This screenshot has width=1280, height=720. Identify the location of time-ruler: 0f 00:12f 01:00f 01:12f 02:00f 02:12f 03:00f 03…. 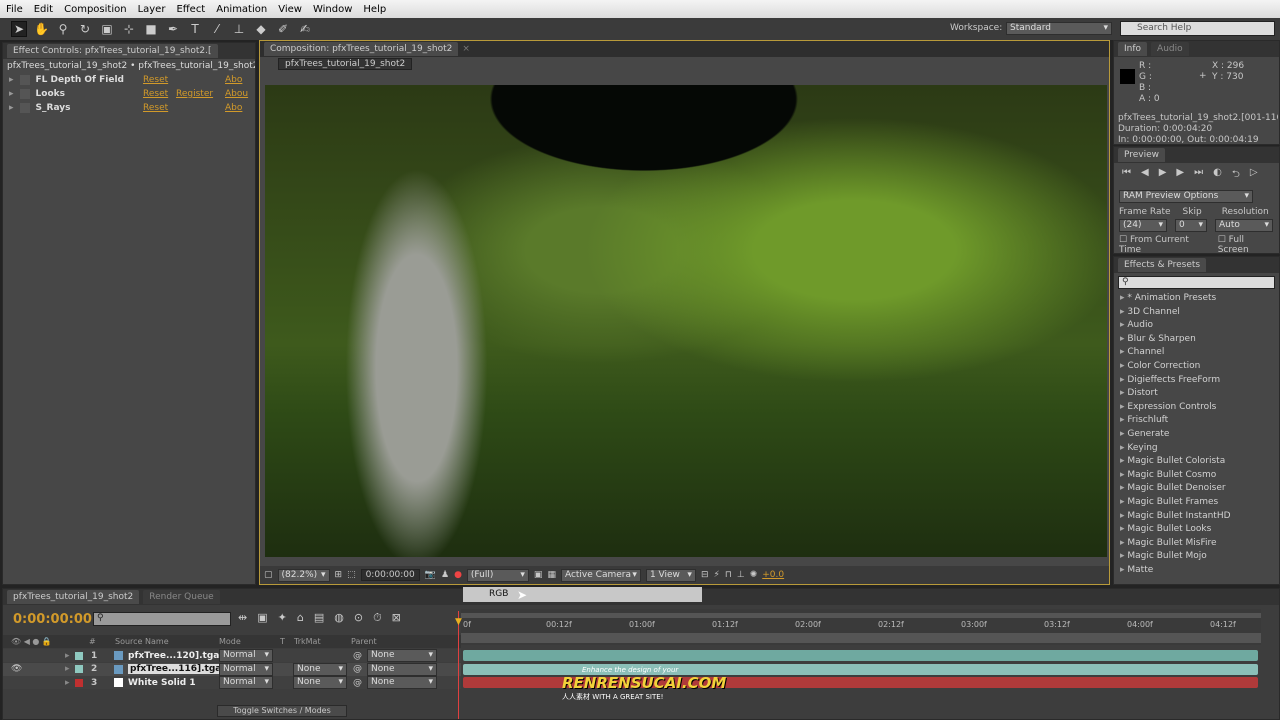
(861, 627).